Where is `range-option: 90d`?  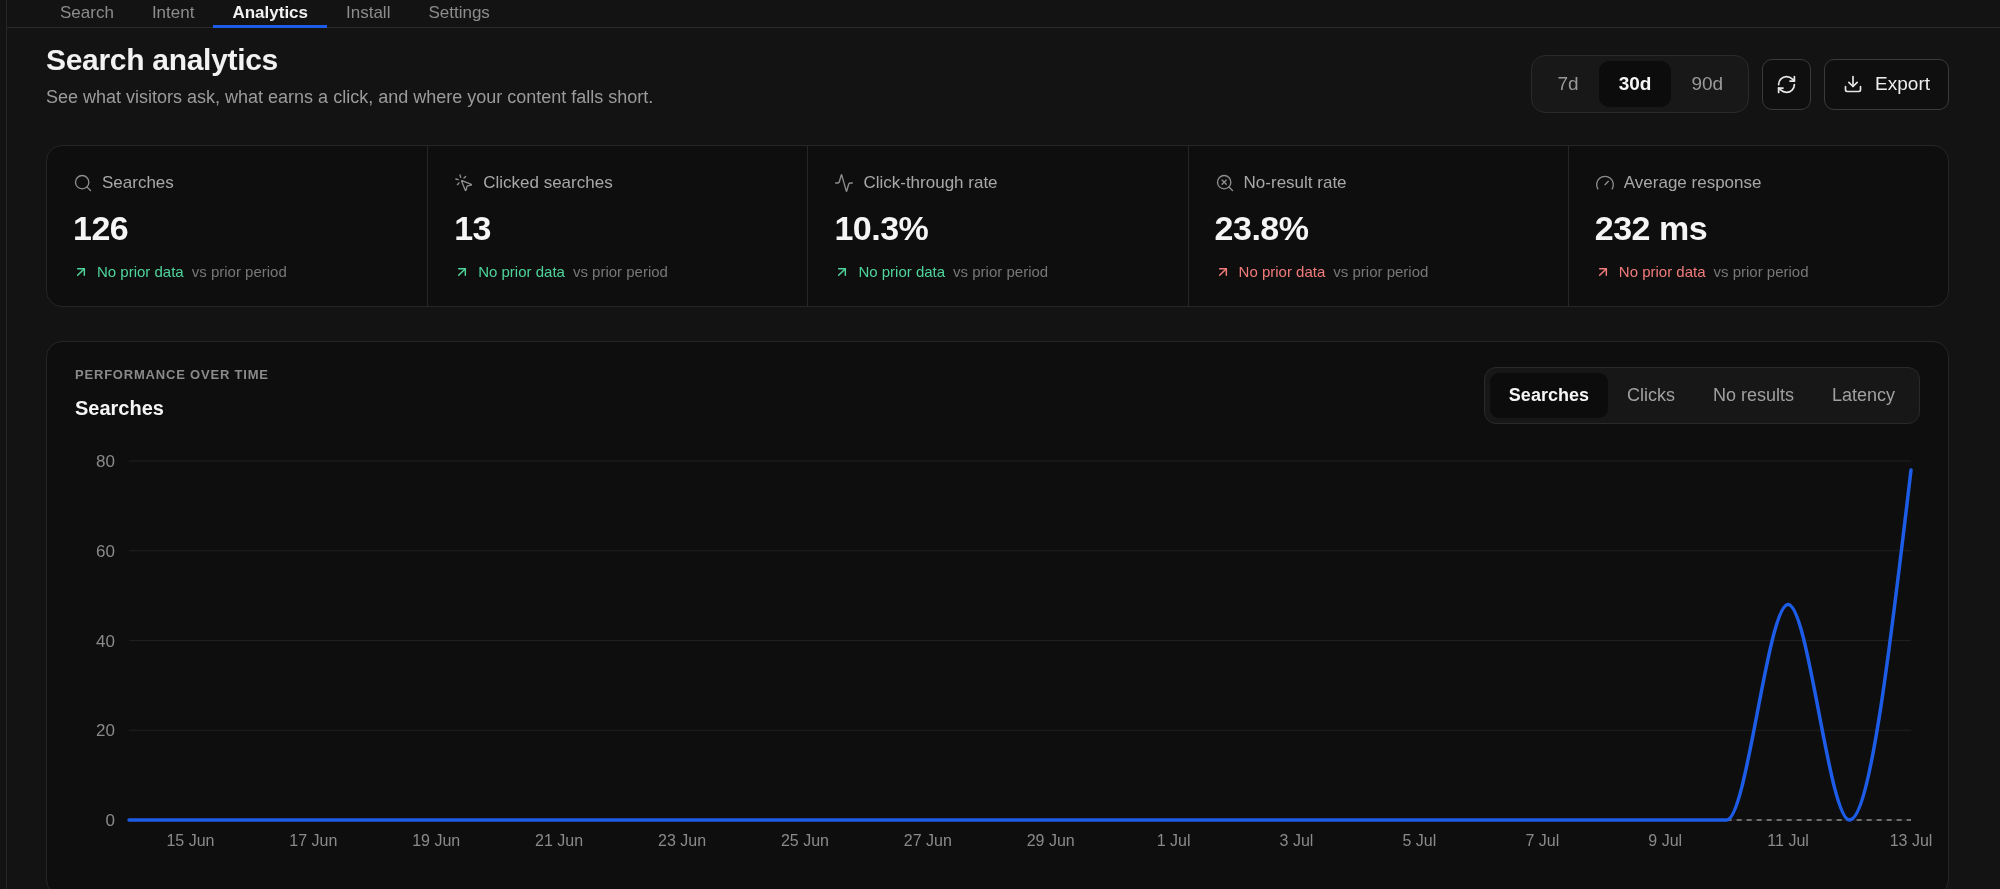
range-option: 90d is located at coordinates (1707, 84).